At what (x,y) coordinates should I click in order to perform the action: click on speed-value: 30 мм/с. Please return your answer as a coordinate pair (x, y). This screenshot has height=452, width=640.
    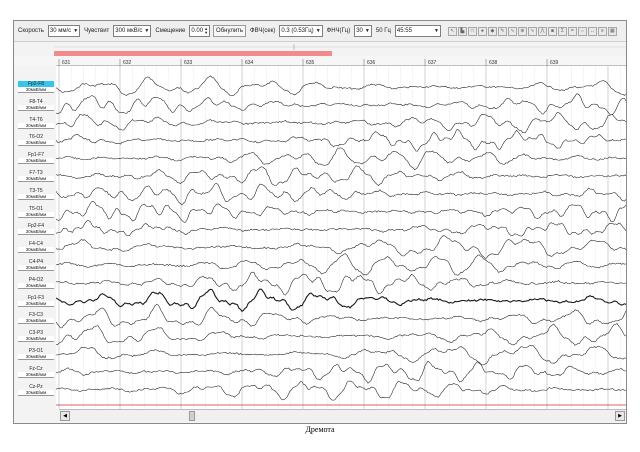
    Looking at the image, I should click on (60, 31).